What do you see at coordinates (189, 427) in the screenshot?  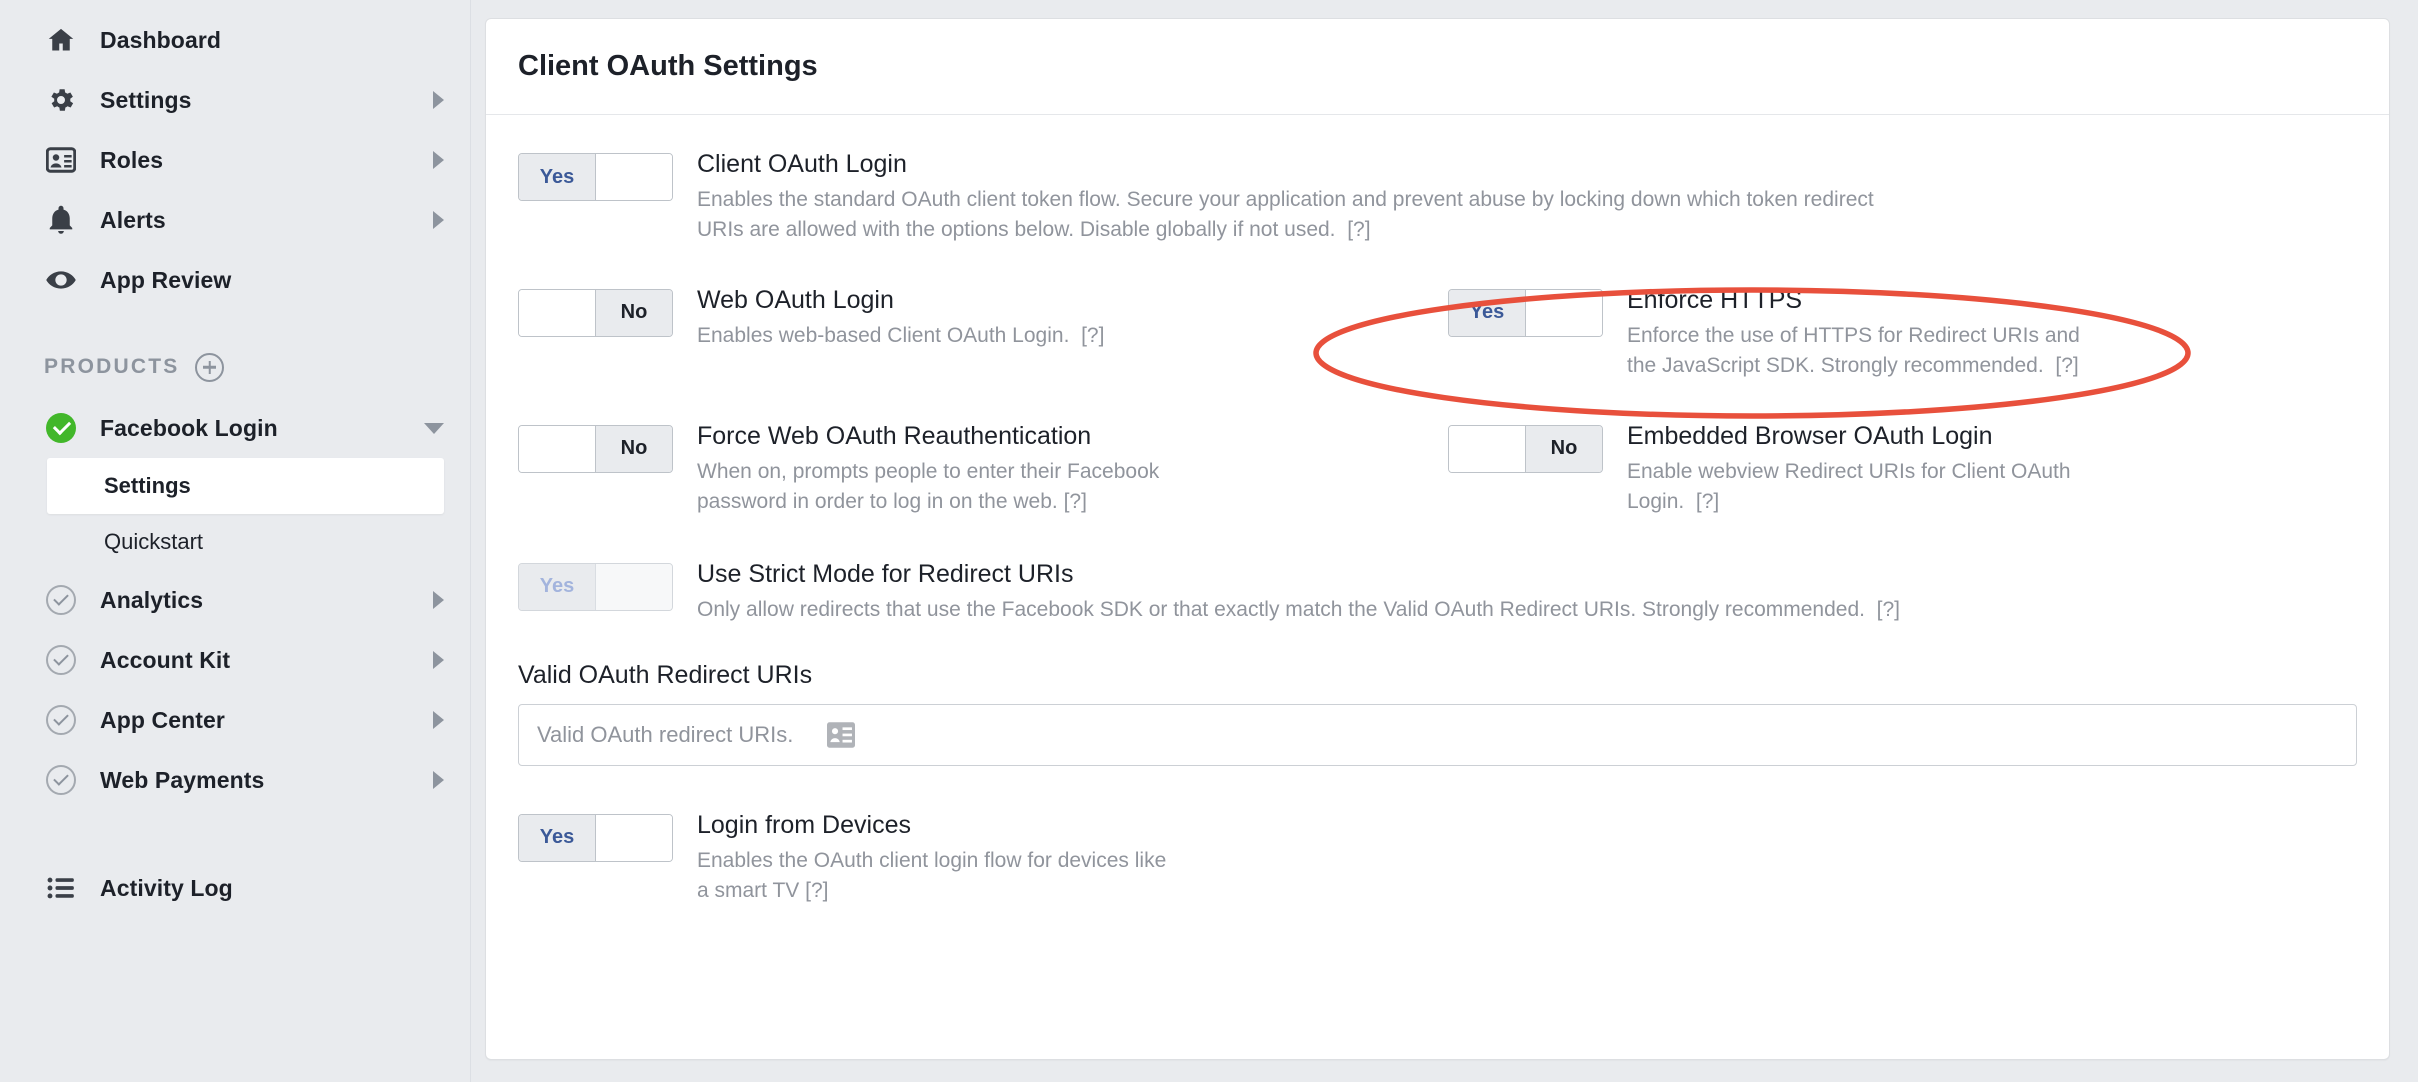 I see `sidebar-item-label: Facebook Login` at bounding box center [189, 427].